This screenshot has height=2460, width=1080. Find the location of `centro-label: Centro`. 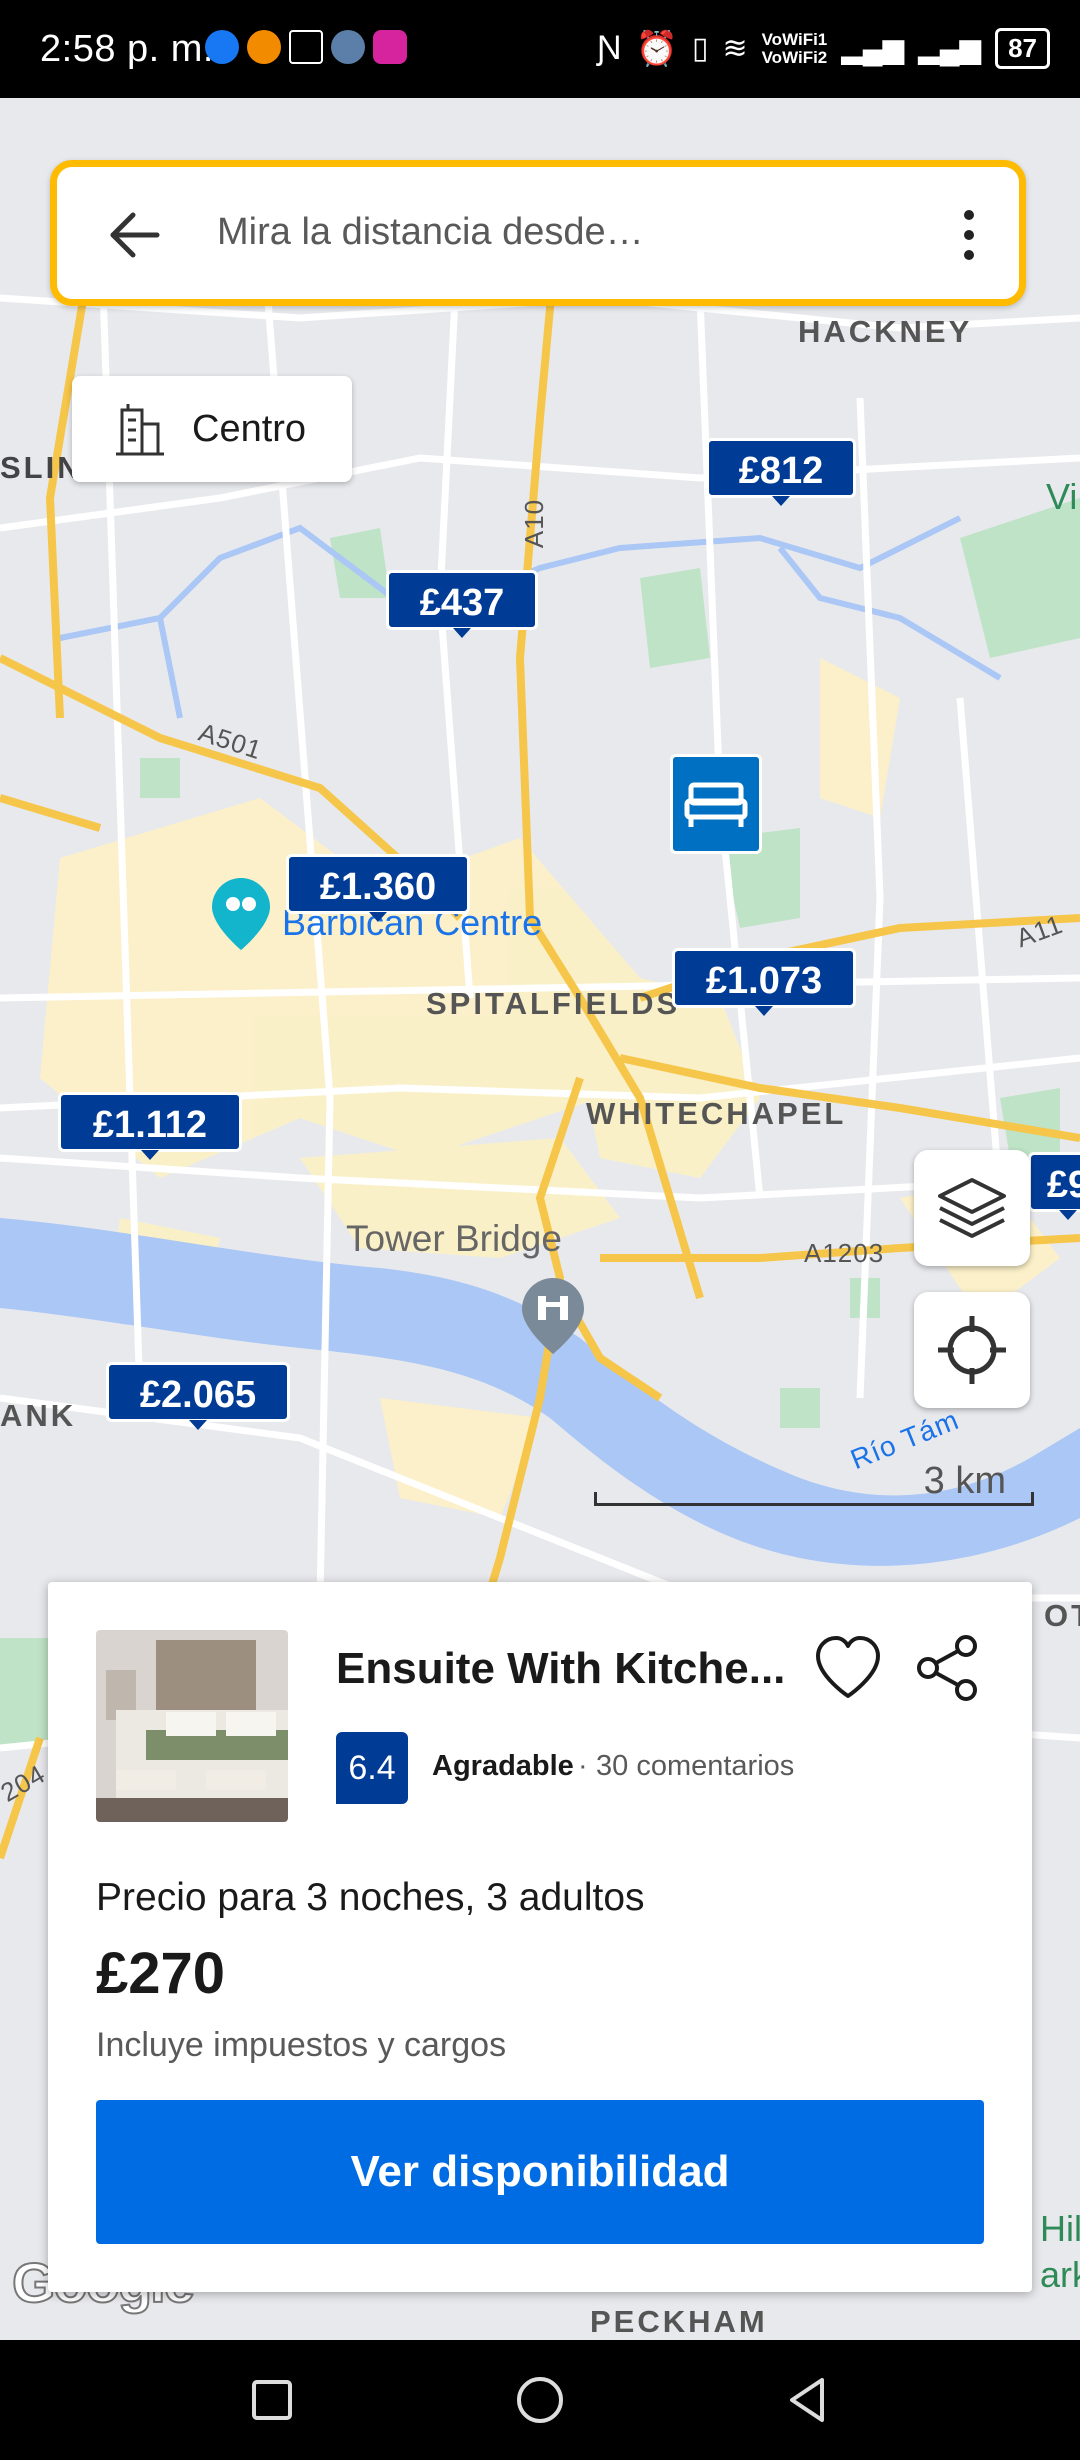

centro-label: Centro is located at coordinates (249, 429).